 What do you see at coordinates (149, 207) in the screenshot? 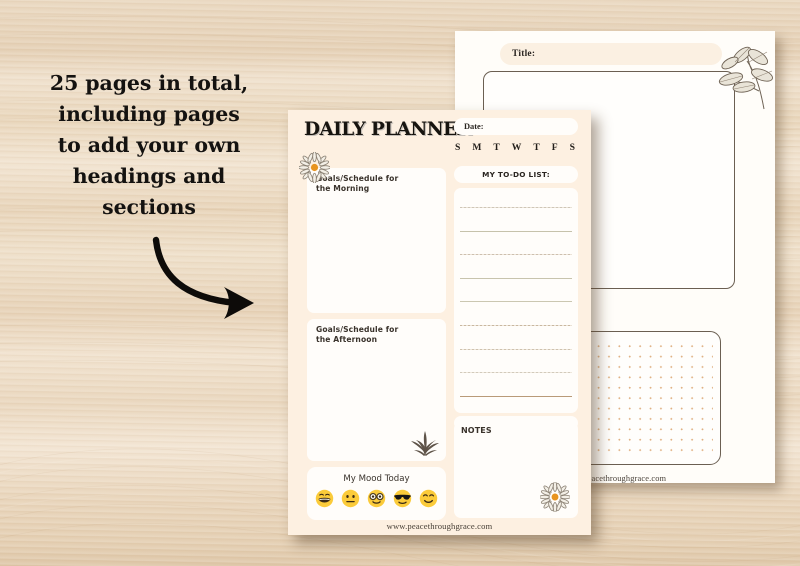
I see `promo-line-5: sections` at bounding box center [149, 207].